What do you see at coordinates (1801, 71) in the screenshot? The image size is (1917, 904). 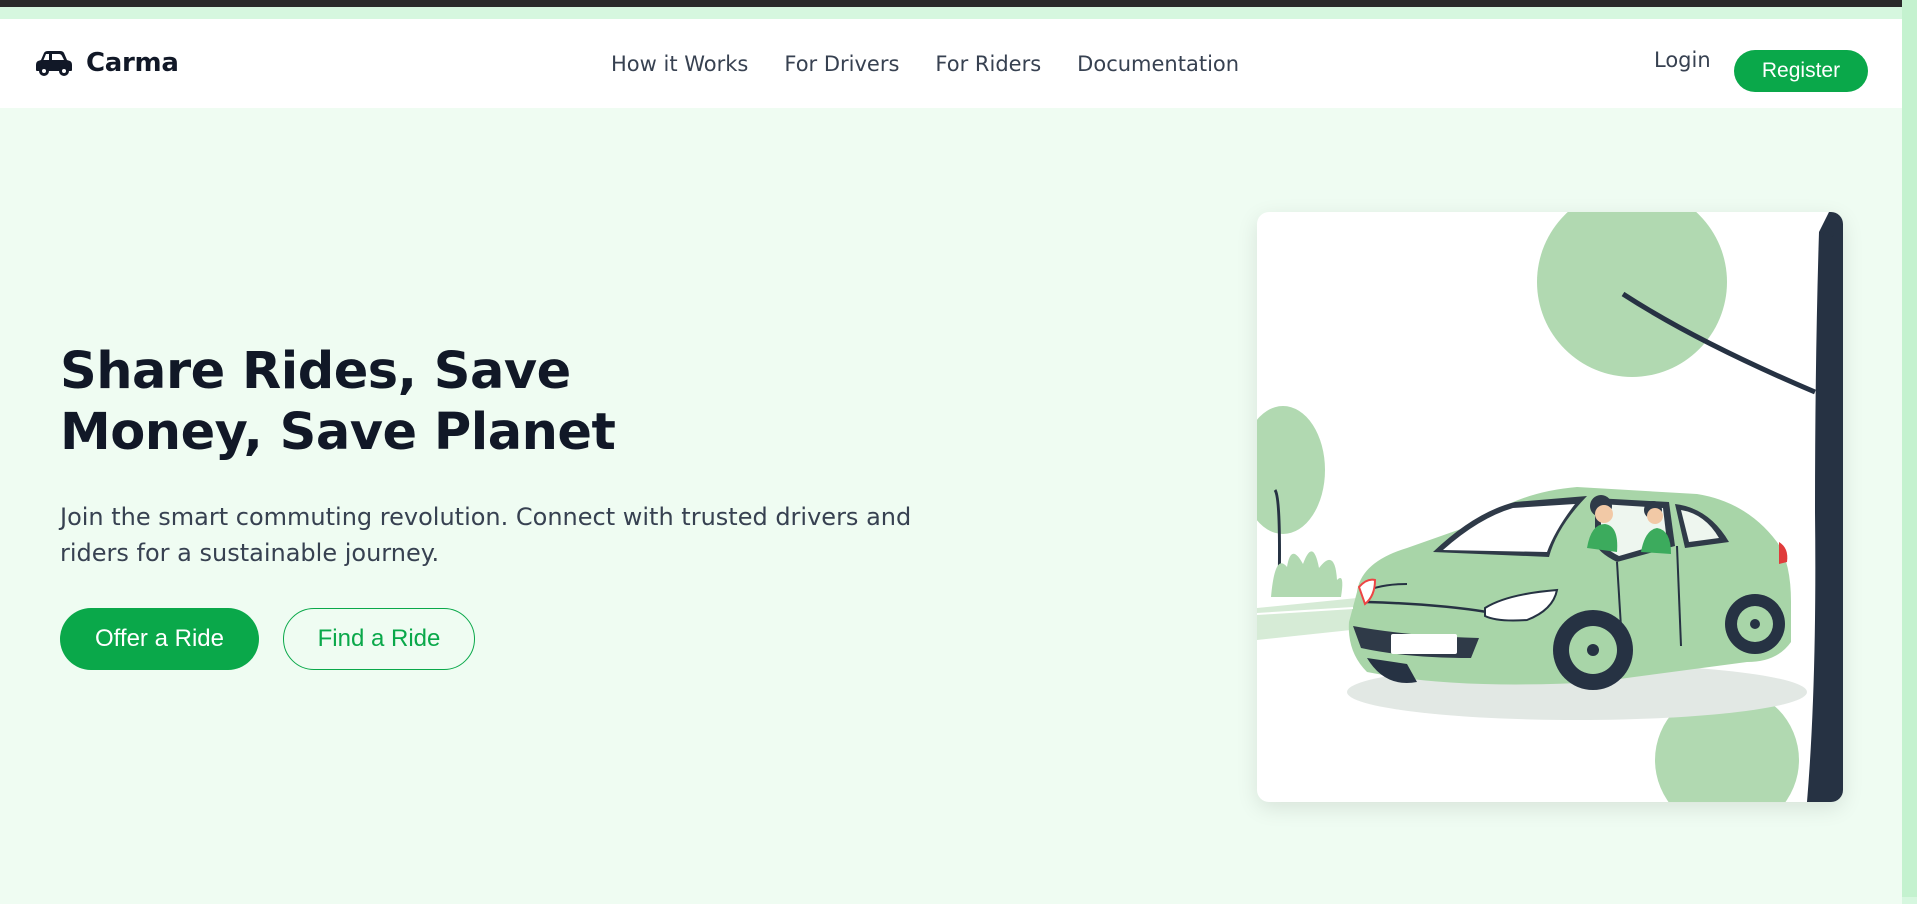 I see `register-button: Register` at bounding box center [1801, 71].